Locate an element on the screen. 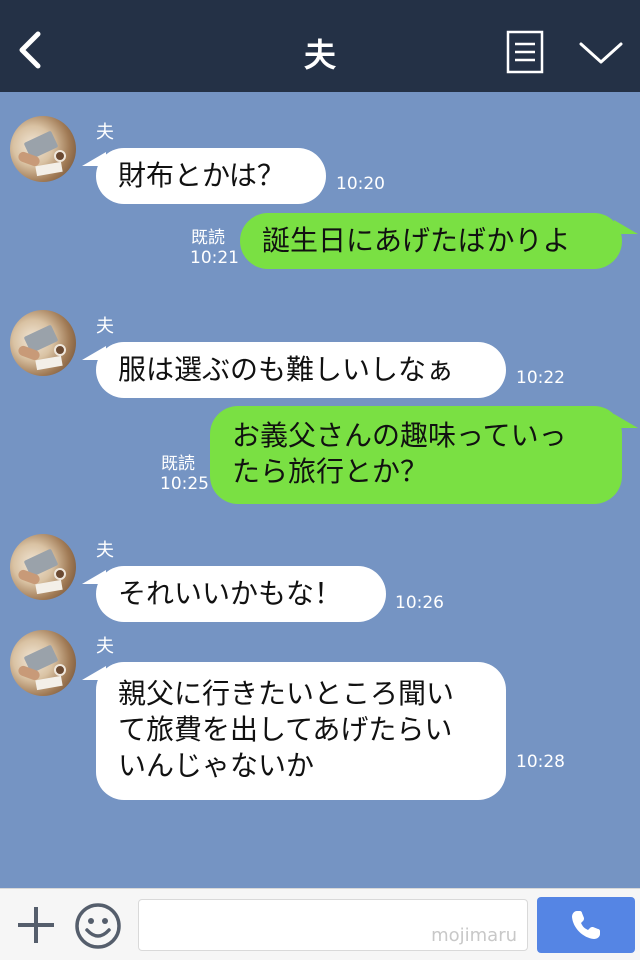 The image size is (640, 960). input-bar: mojimaru is located at coordinates (320, 924).